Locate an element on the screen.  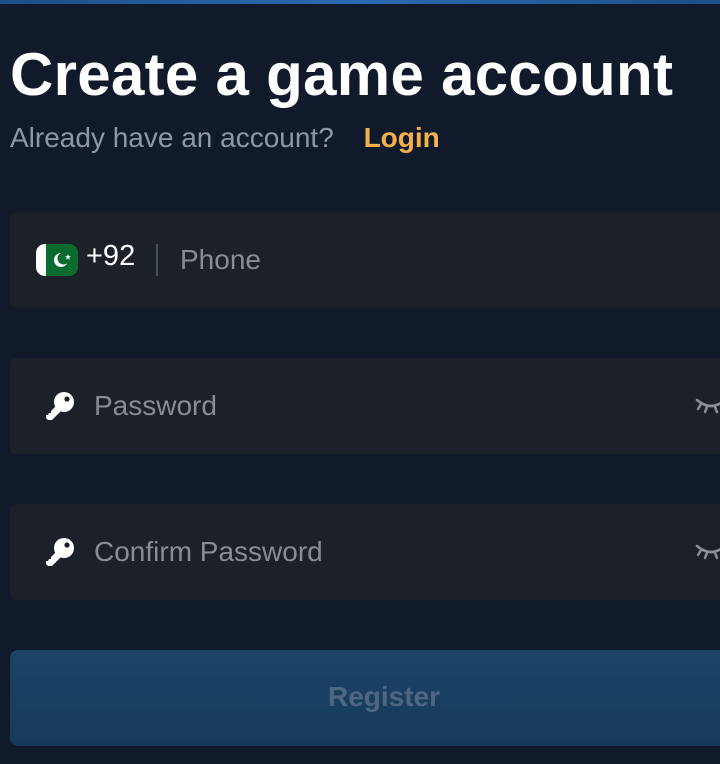
register-button-label: Register is located at coordinates (384, 696).